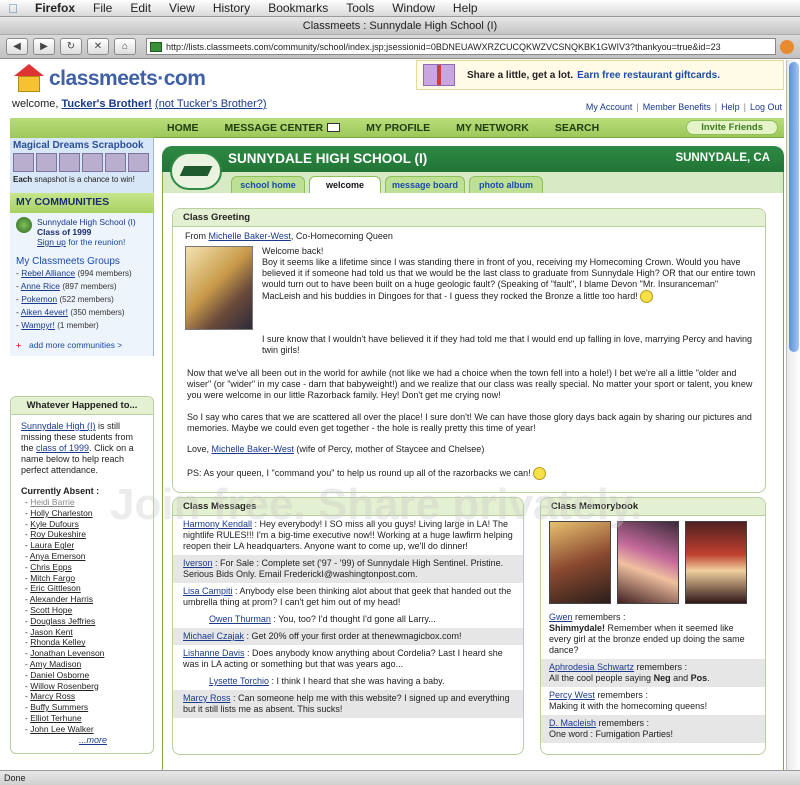 This screenshot has height=785, width=800. I want to click on student-link: Roy Dukeshire, so click(58, 534).